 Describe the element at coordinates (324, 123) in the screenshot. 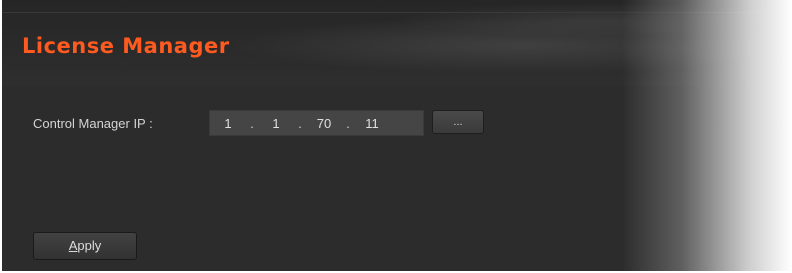

I see `ip-octet-3: 70` at that location.